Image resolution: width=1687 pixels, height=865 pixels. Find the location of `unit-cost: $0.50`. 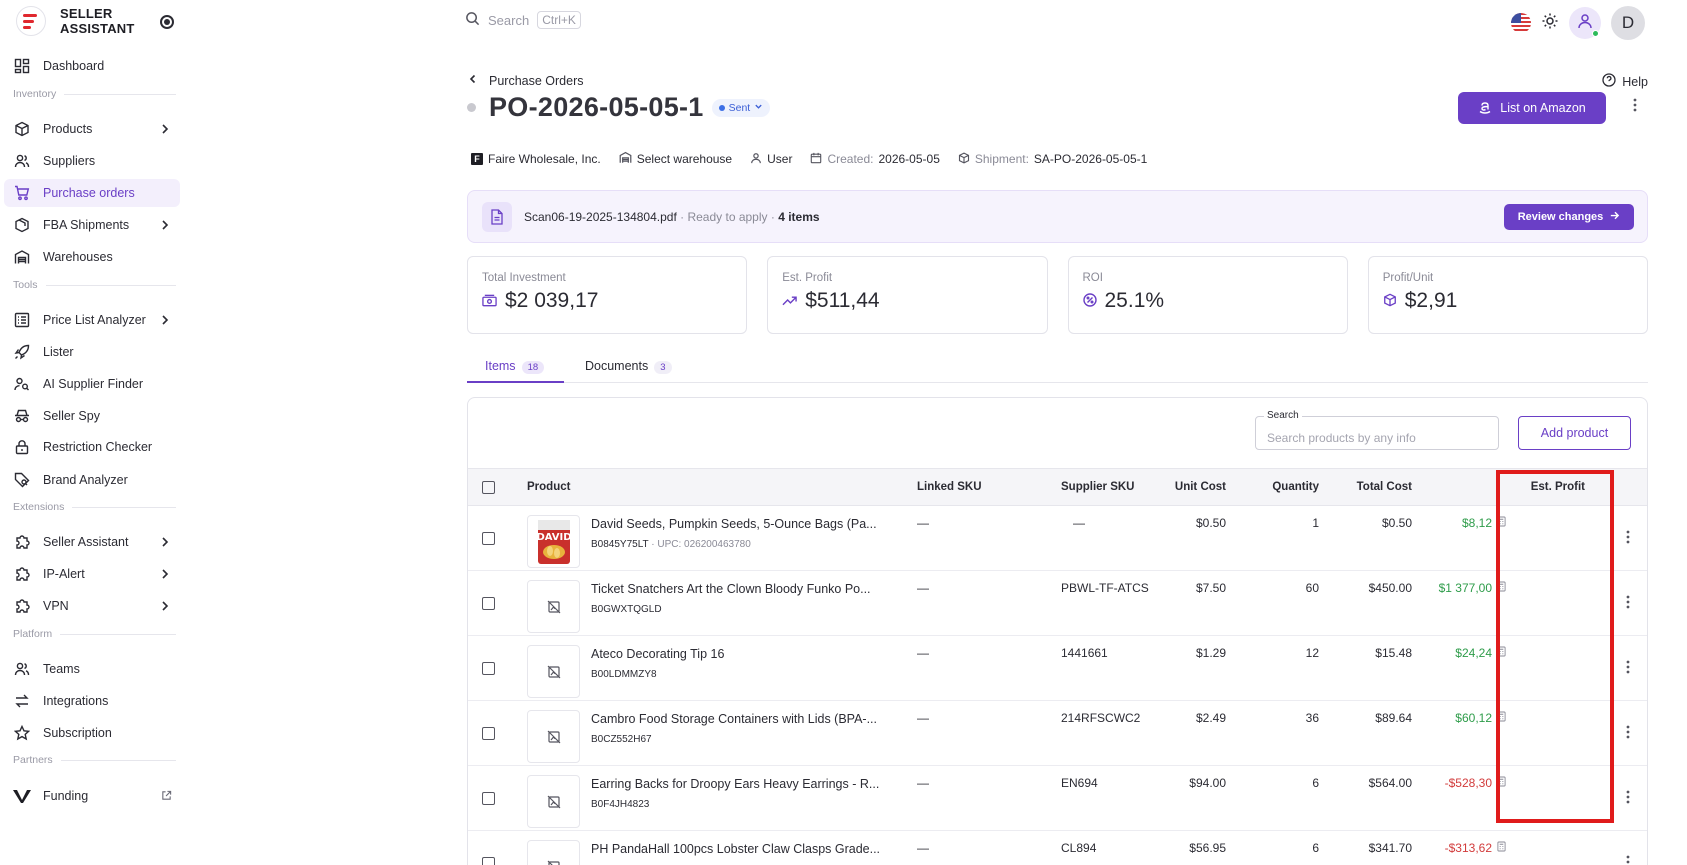

unit-cost: $0.50 is located at coordinates (1211, 523).